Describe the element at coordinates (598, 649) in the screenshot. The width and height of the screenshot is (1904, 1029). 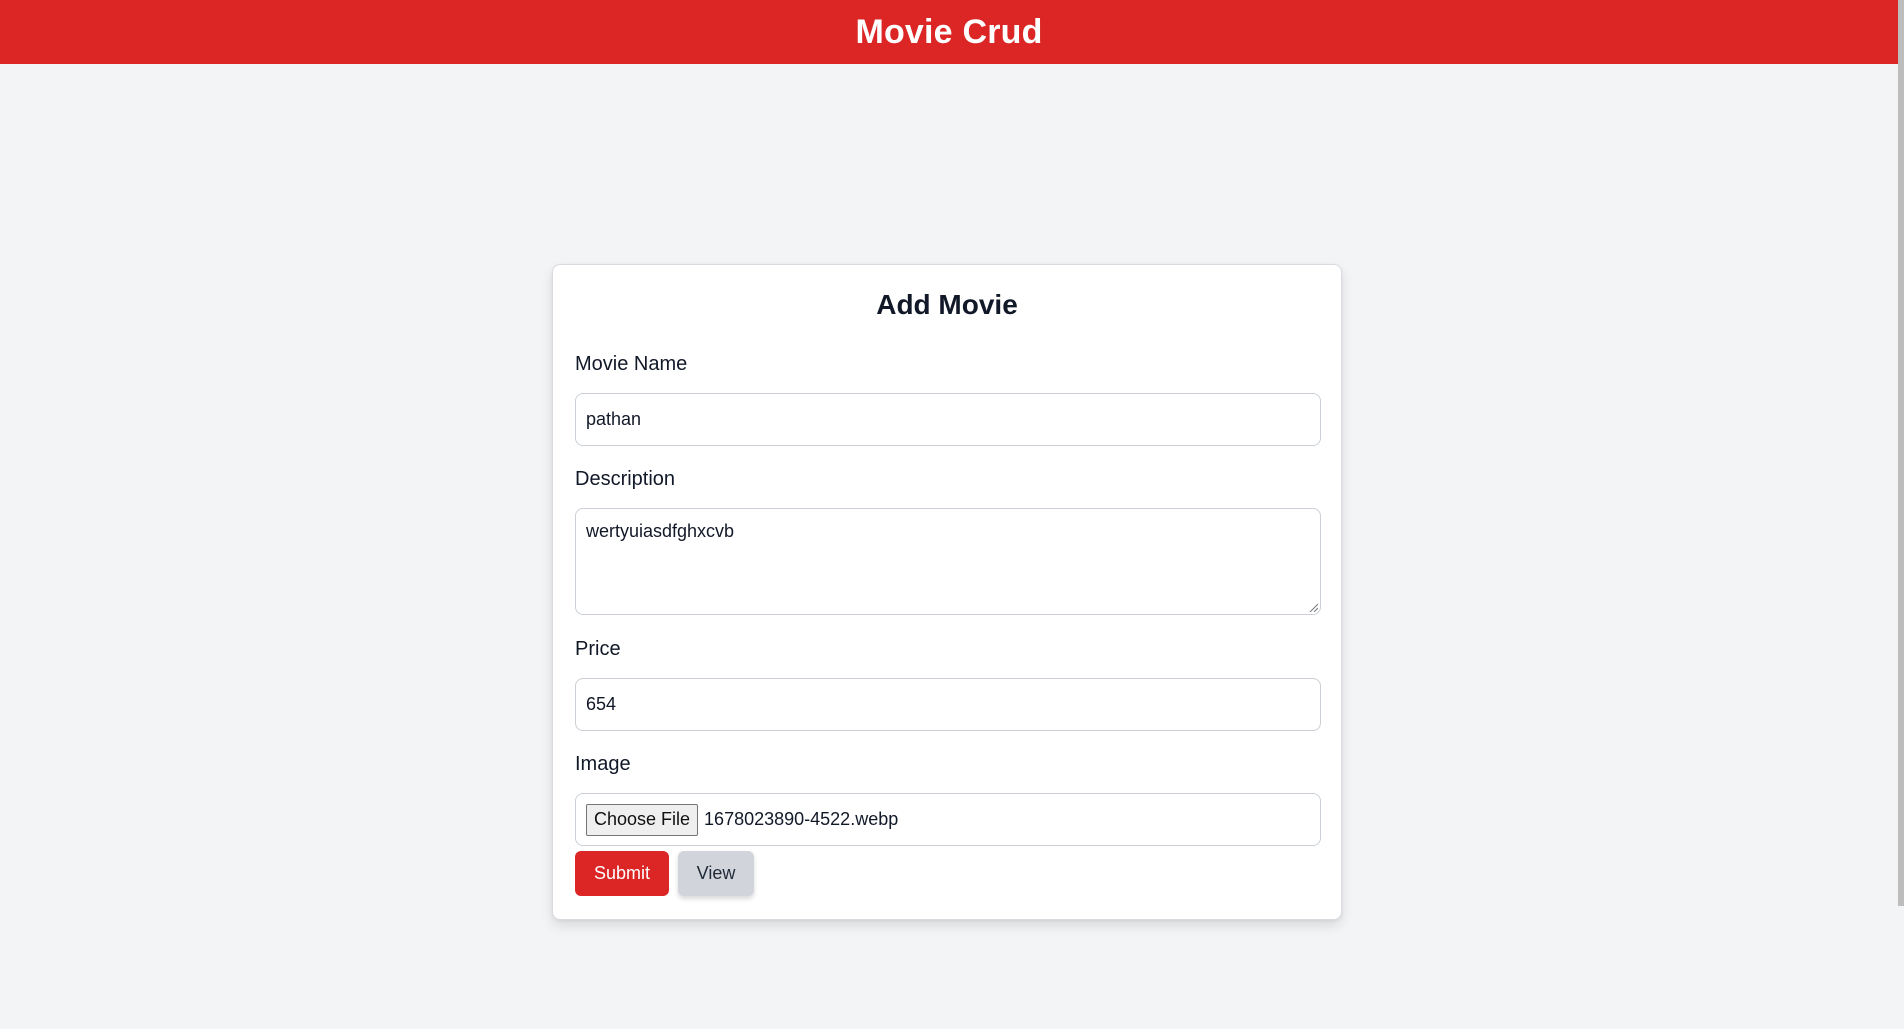
I see `price-label: Price` at that location.